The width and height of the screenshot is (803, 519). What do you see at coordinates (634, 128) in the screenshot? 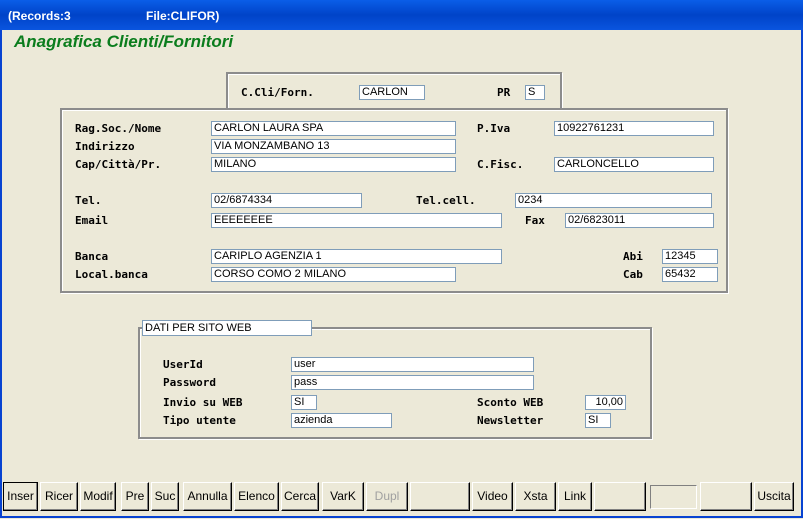
I see `piva-field: 10922761231` at bounding box center [634, 128].